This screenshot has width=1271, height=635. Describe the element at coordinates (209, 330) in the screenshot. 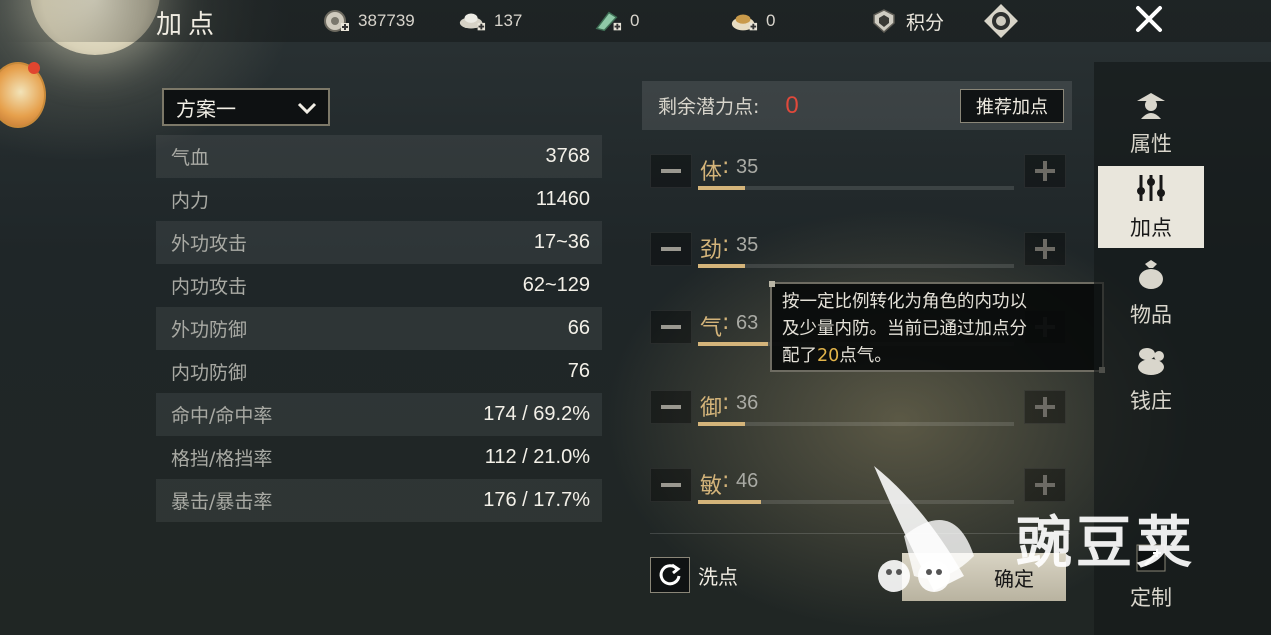

I see `stat-name: 外功防御` at that location.